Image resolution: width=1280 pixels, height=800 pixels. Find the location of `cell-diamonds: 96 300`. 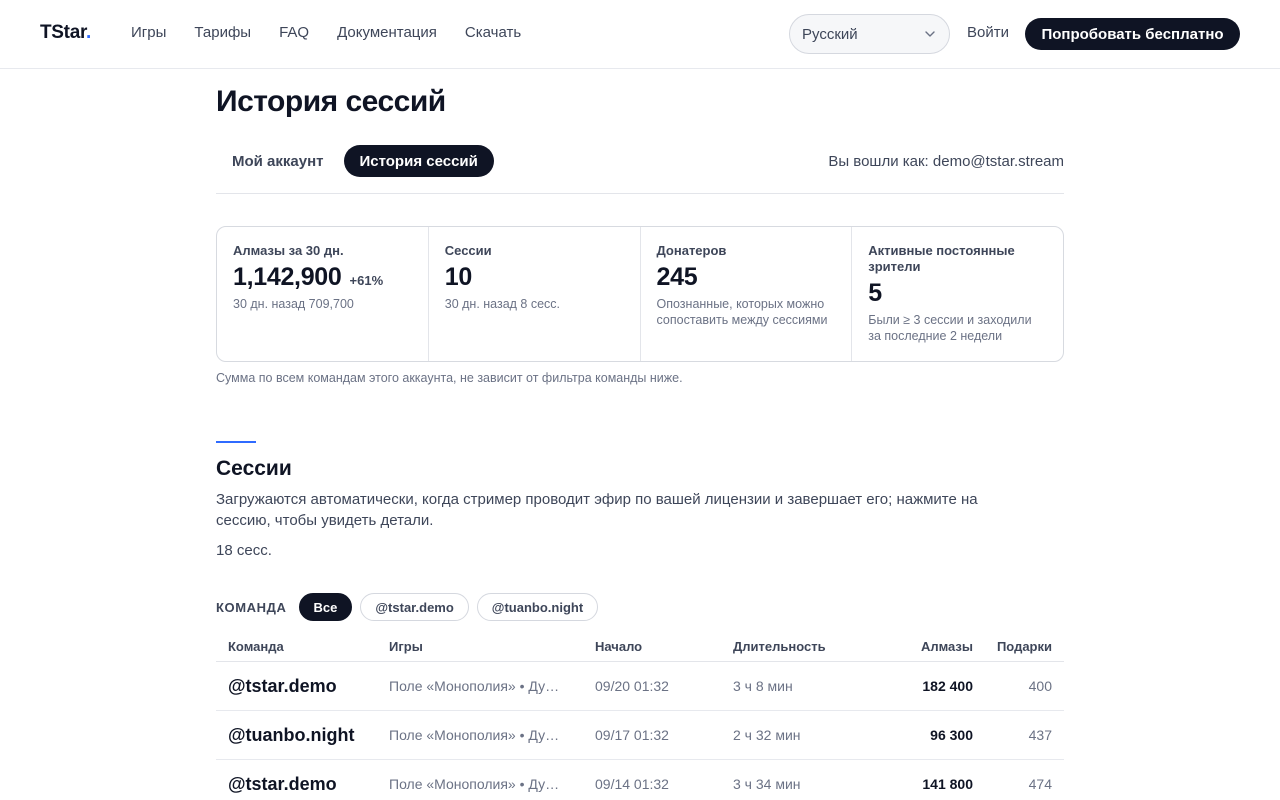

cell-diamonds: 96 300 is located at coordinates (951, 735).